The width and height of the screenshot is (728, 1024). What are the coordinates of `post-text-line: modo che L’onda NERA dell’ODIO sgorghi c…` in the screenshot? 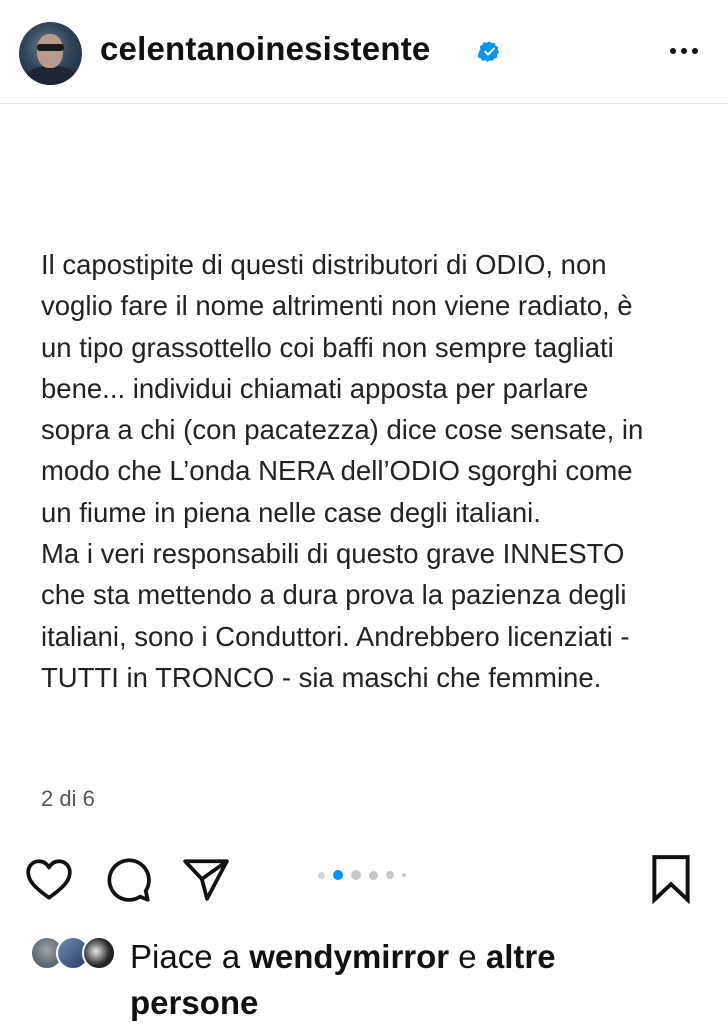 It's located at (337, 471).